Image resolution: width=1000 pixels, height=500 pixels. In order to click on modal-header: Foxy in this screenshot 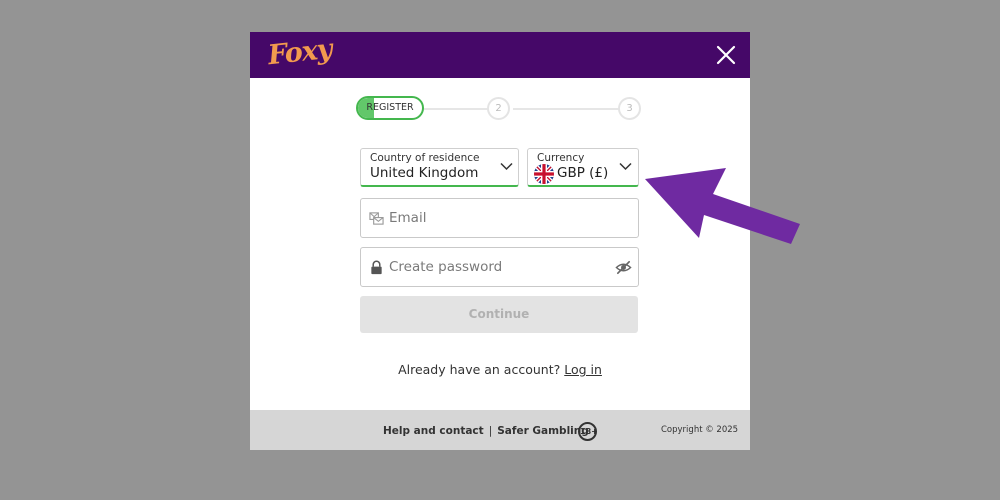, I will do `click(500, 55)`.